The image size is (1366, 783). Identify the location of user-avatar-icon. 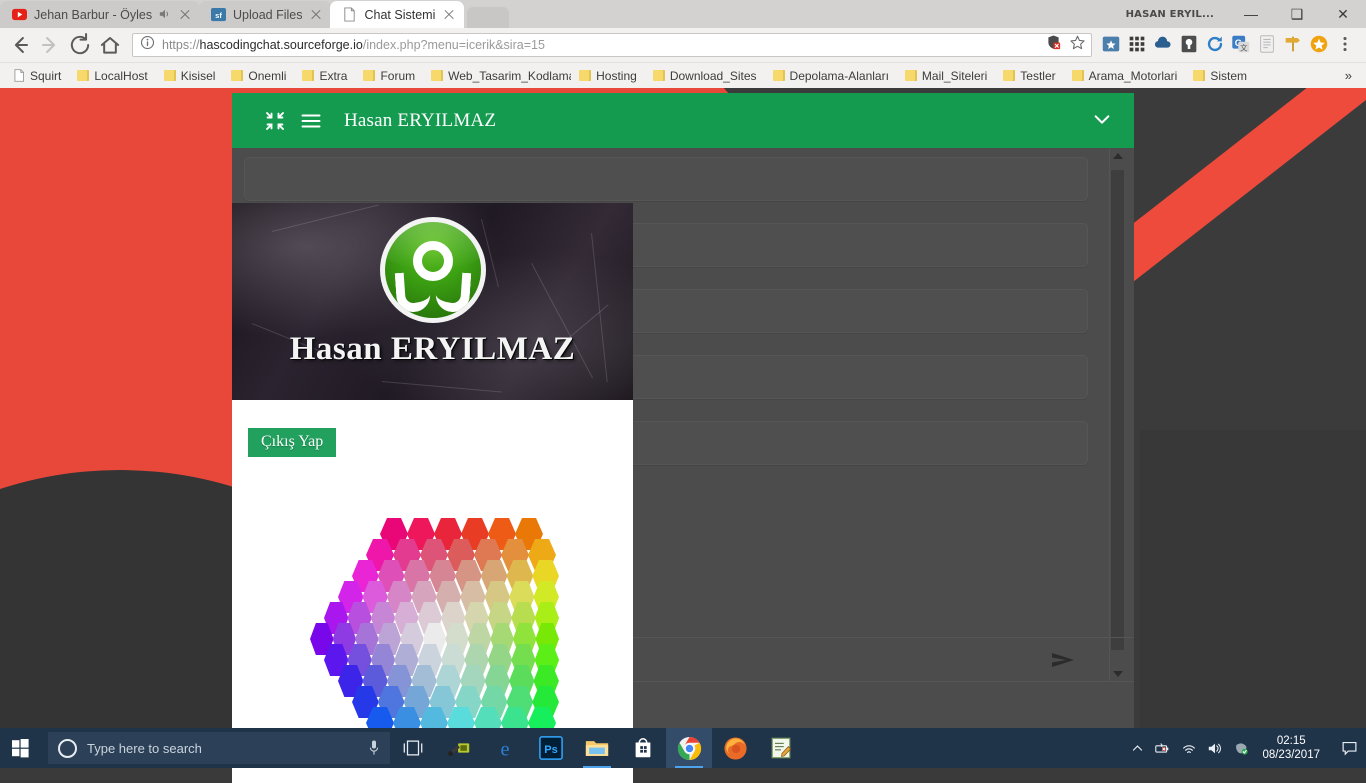
(433, 270).